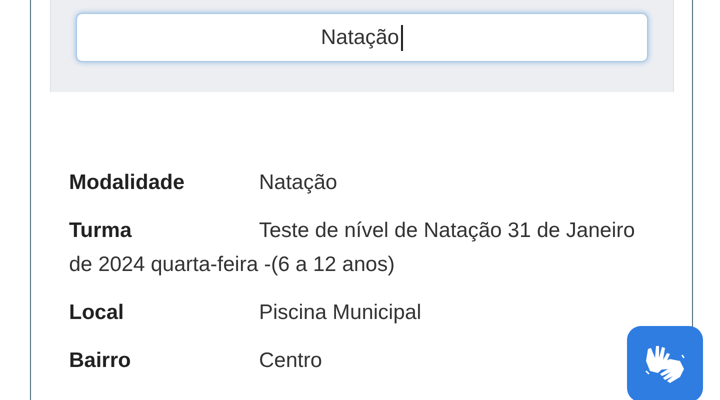  Describe the element at coordinates (127, 183) in the screenshot. I see `field-label: Modalidade` at that location.